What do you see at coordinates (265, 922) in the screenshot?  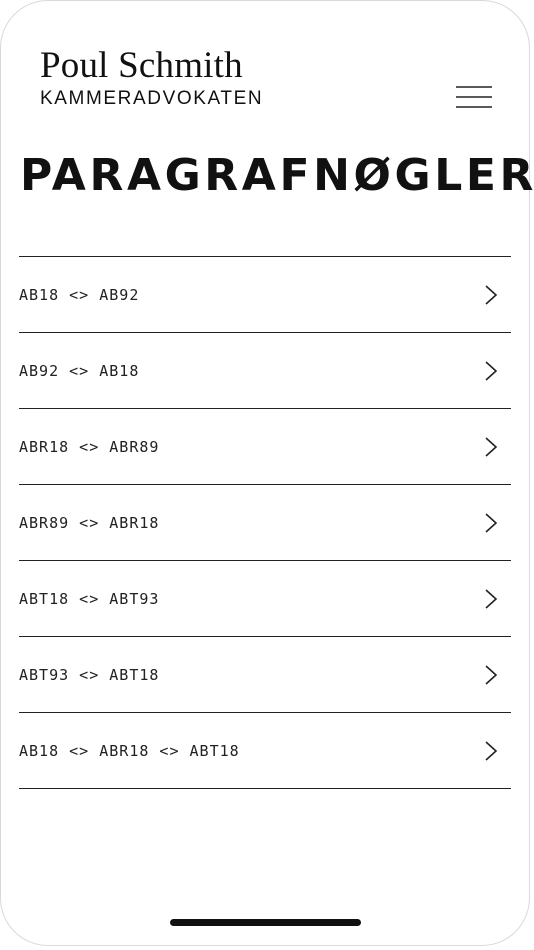 I see `home-indicator` at bounding box center [265, 922].